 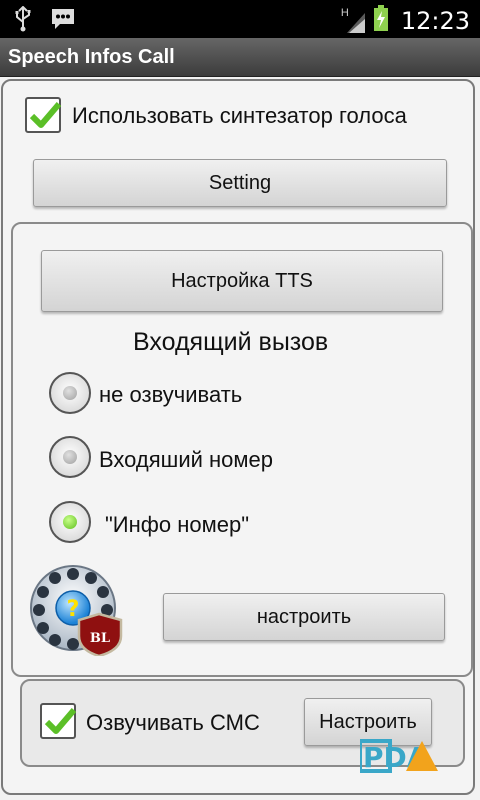 I want to click on sms-notification-icon, so click(x=63, y=21).